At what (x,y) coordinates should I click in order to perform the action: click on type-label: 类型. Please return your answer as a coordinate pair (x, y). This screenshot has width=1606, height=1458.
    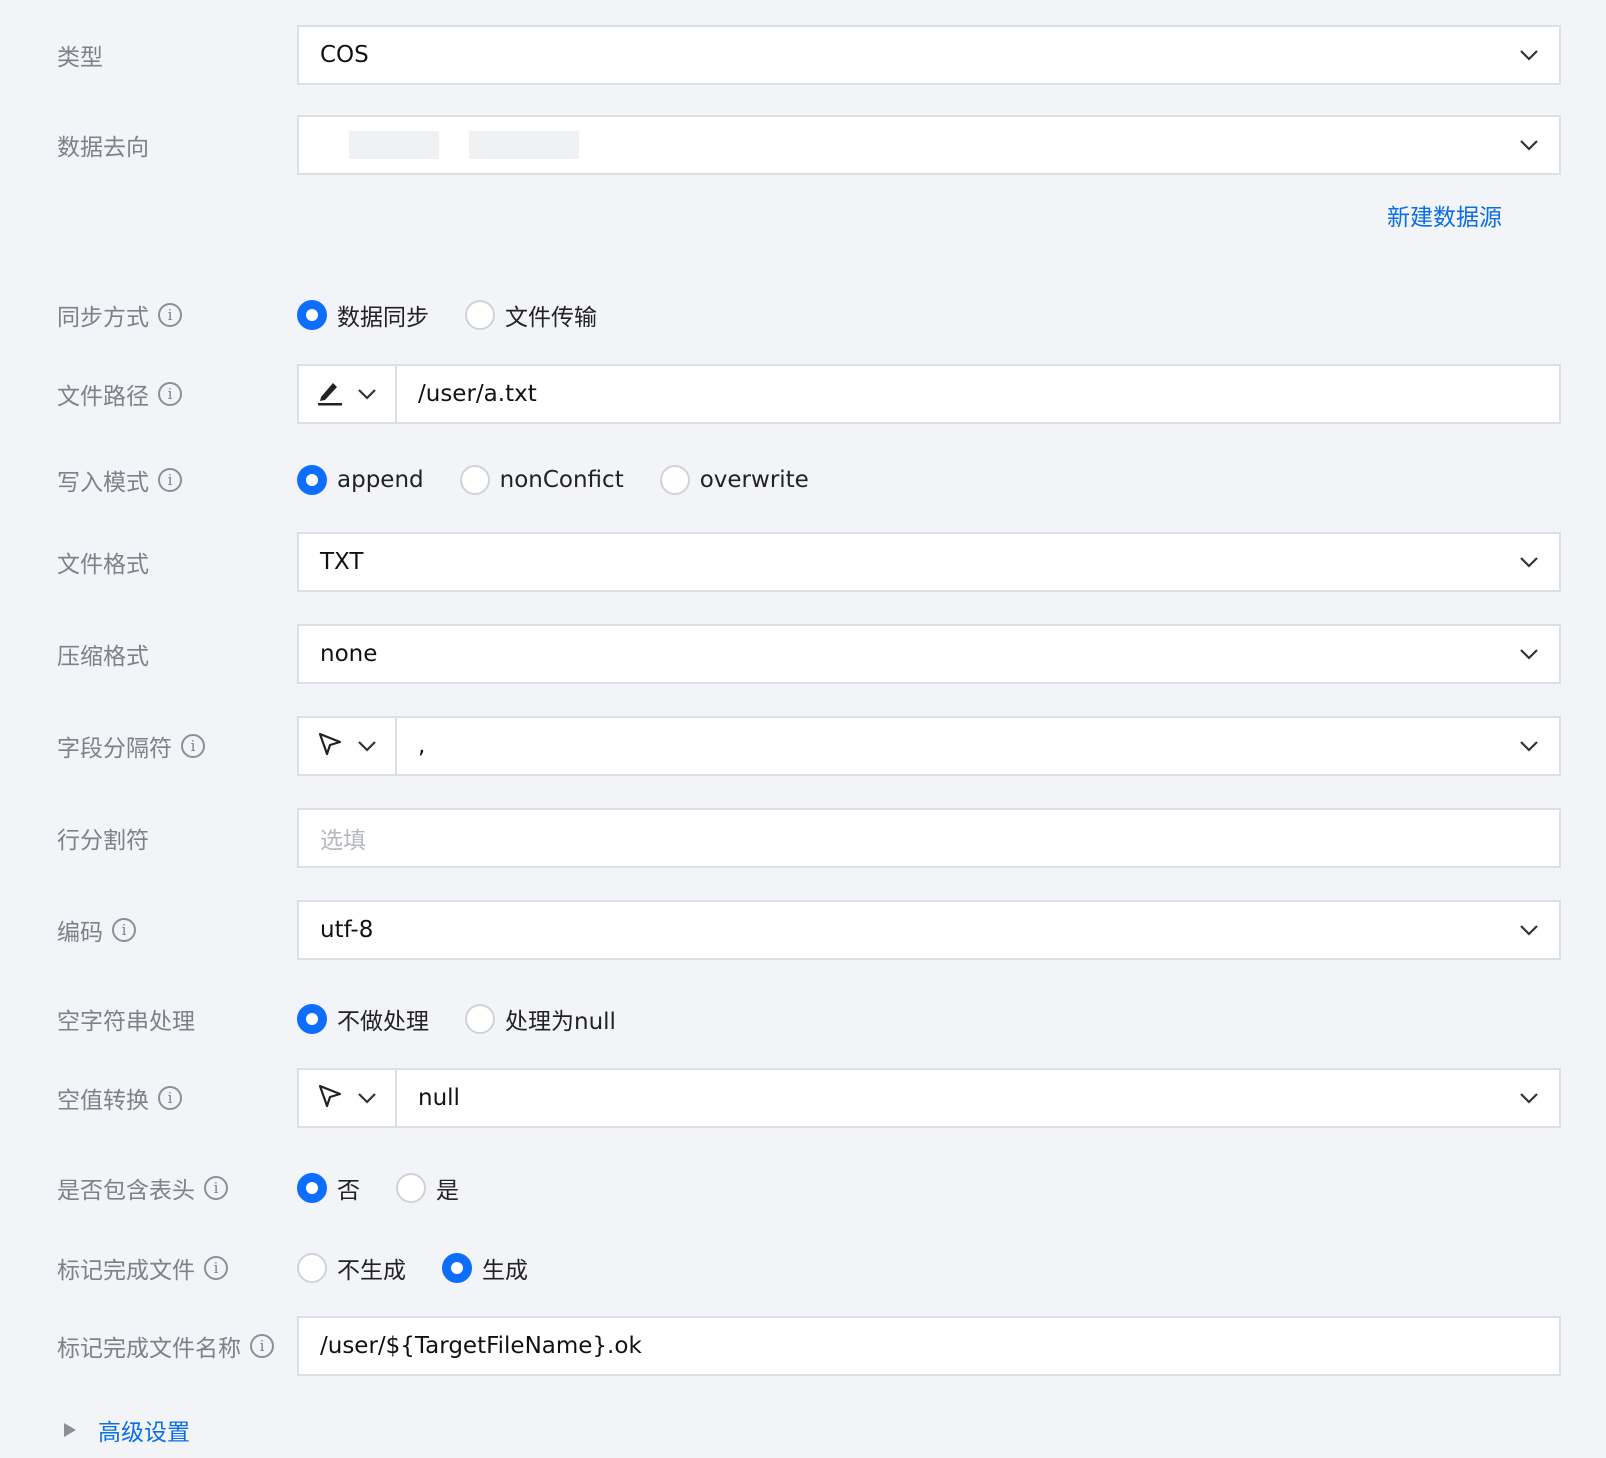
    Looking at the image, I should click on (80, 58).